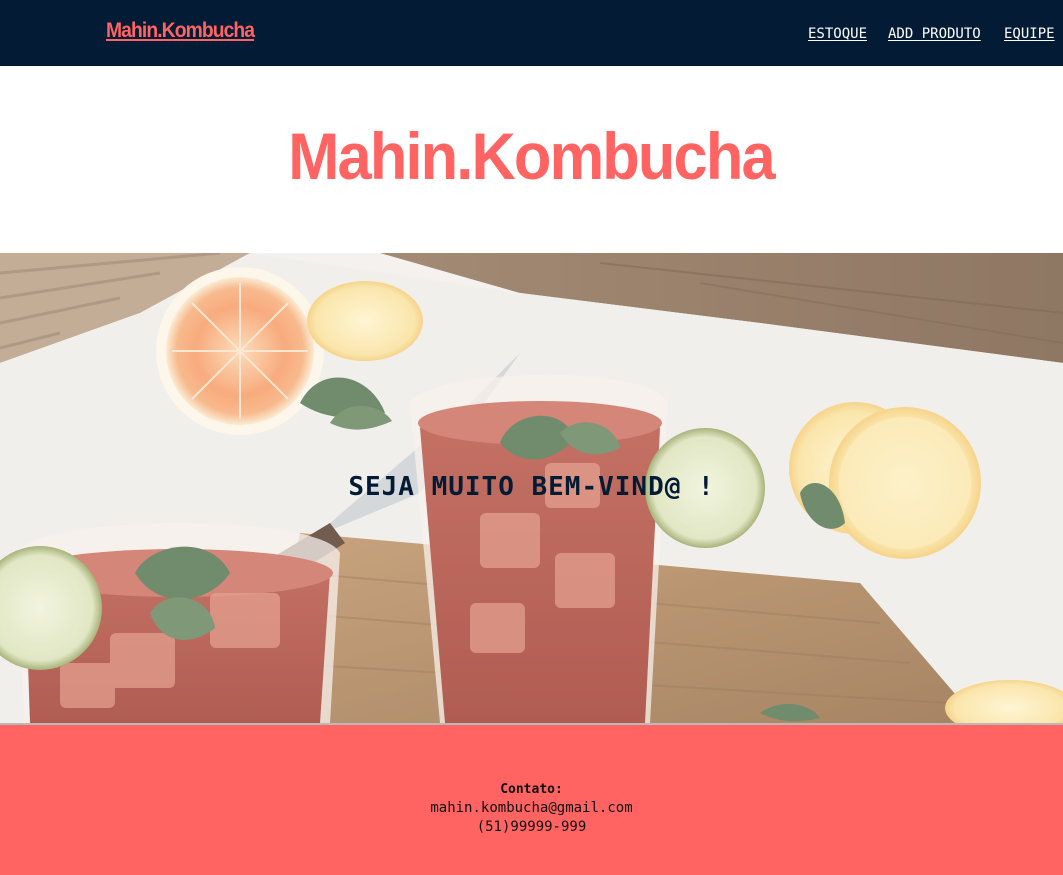  I want to click on contact-heading: Contato:, so click(531, 789).